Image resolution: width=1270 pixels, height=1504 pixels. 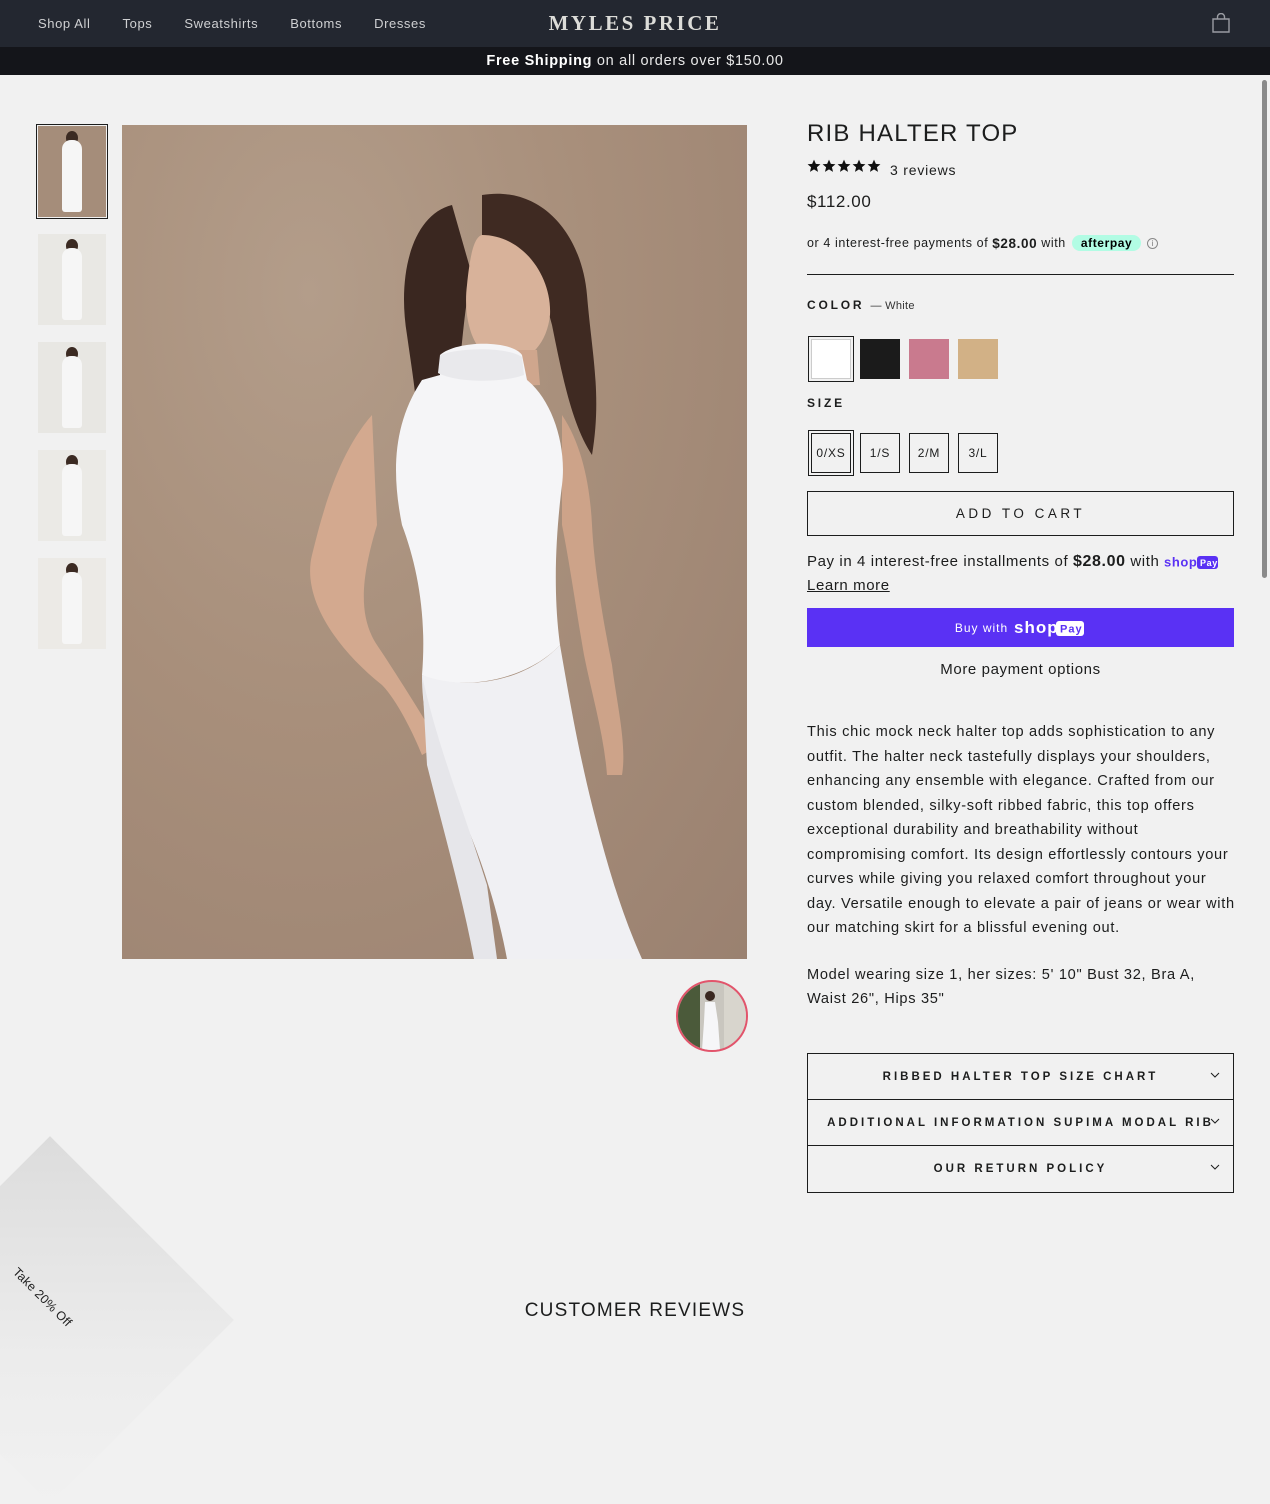 I want to click on more-payment-options-link: More payment options, so click(x=1020, y=669).